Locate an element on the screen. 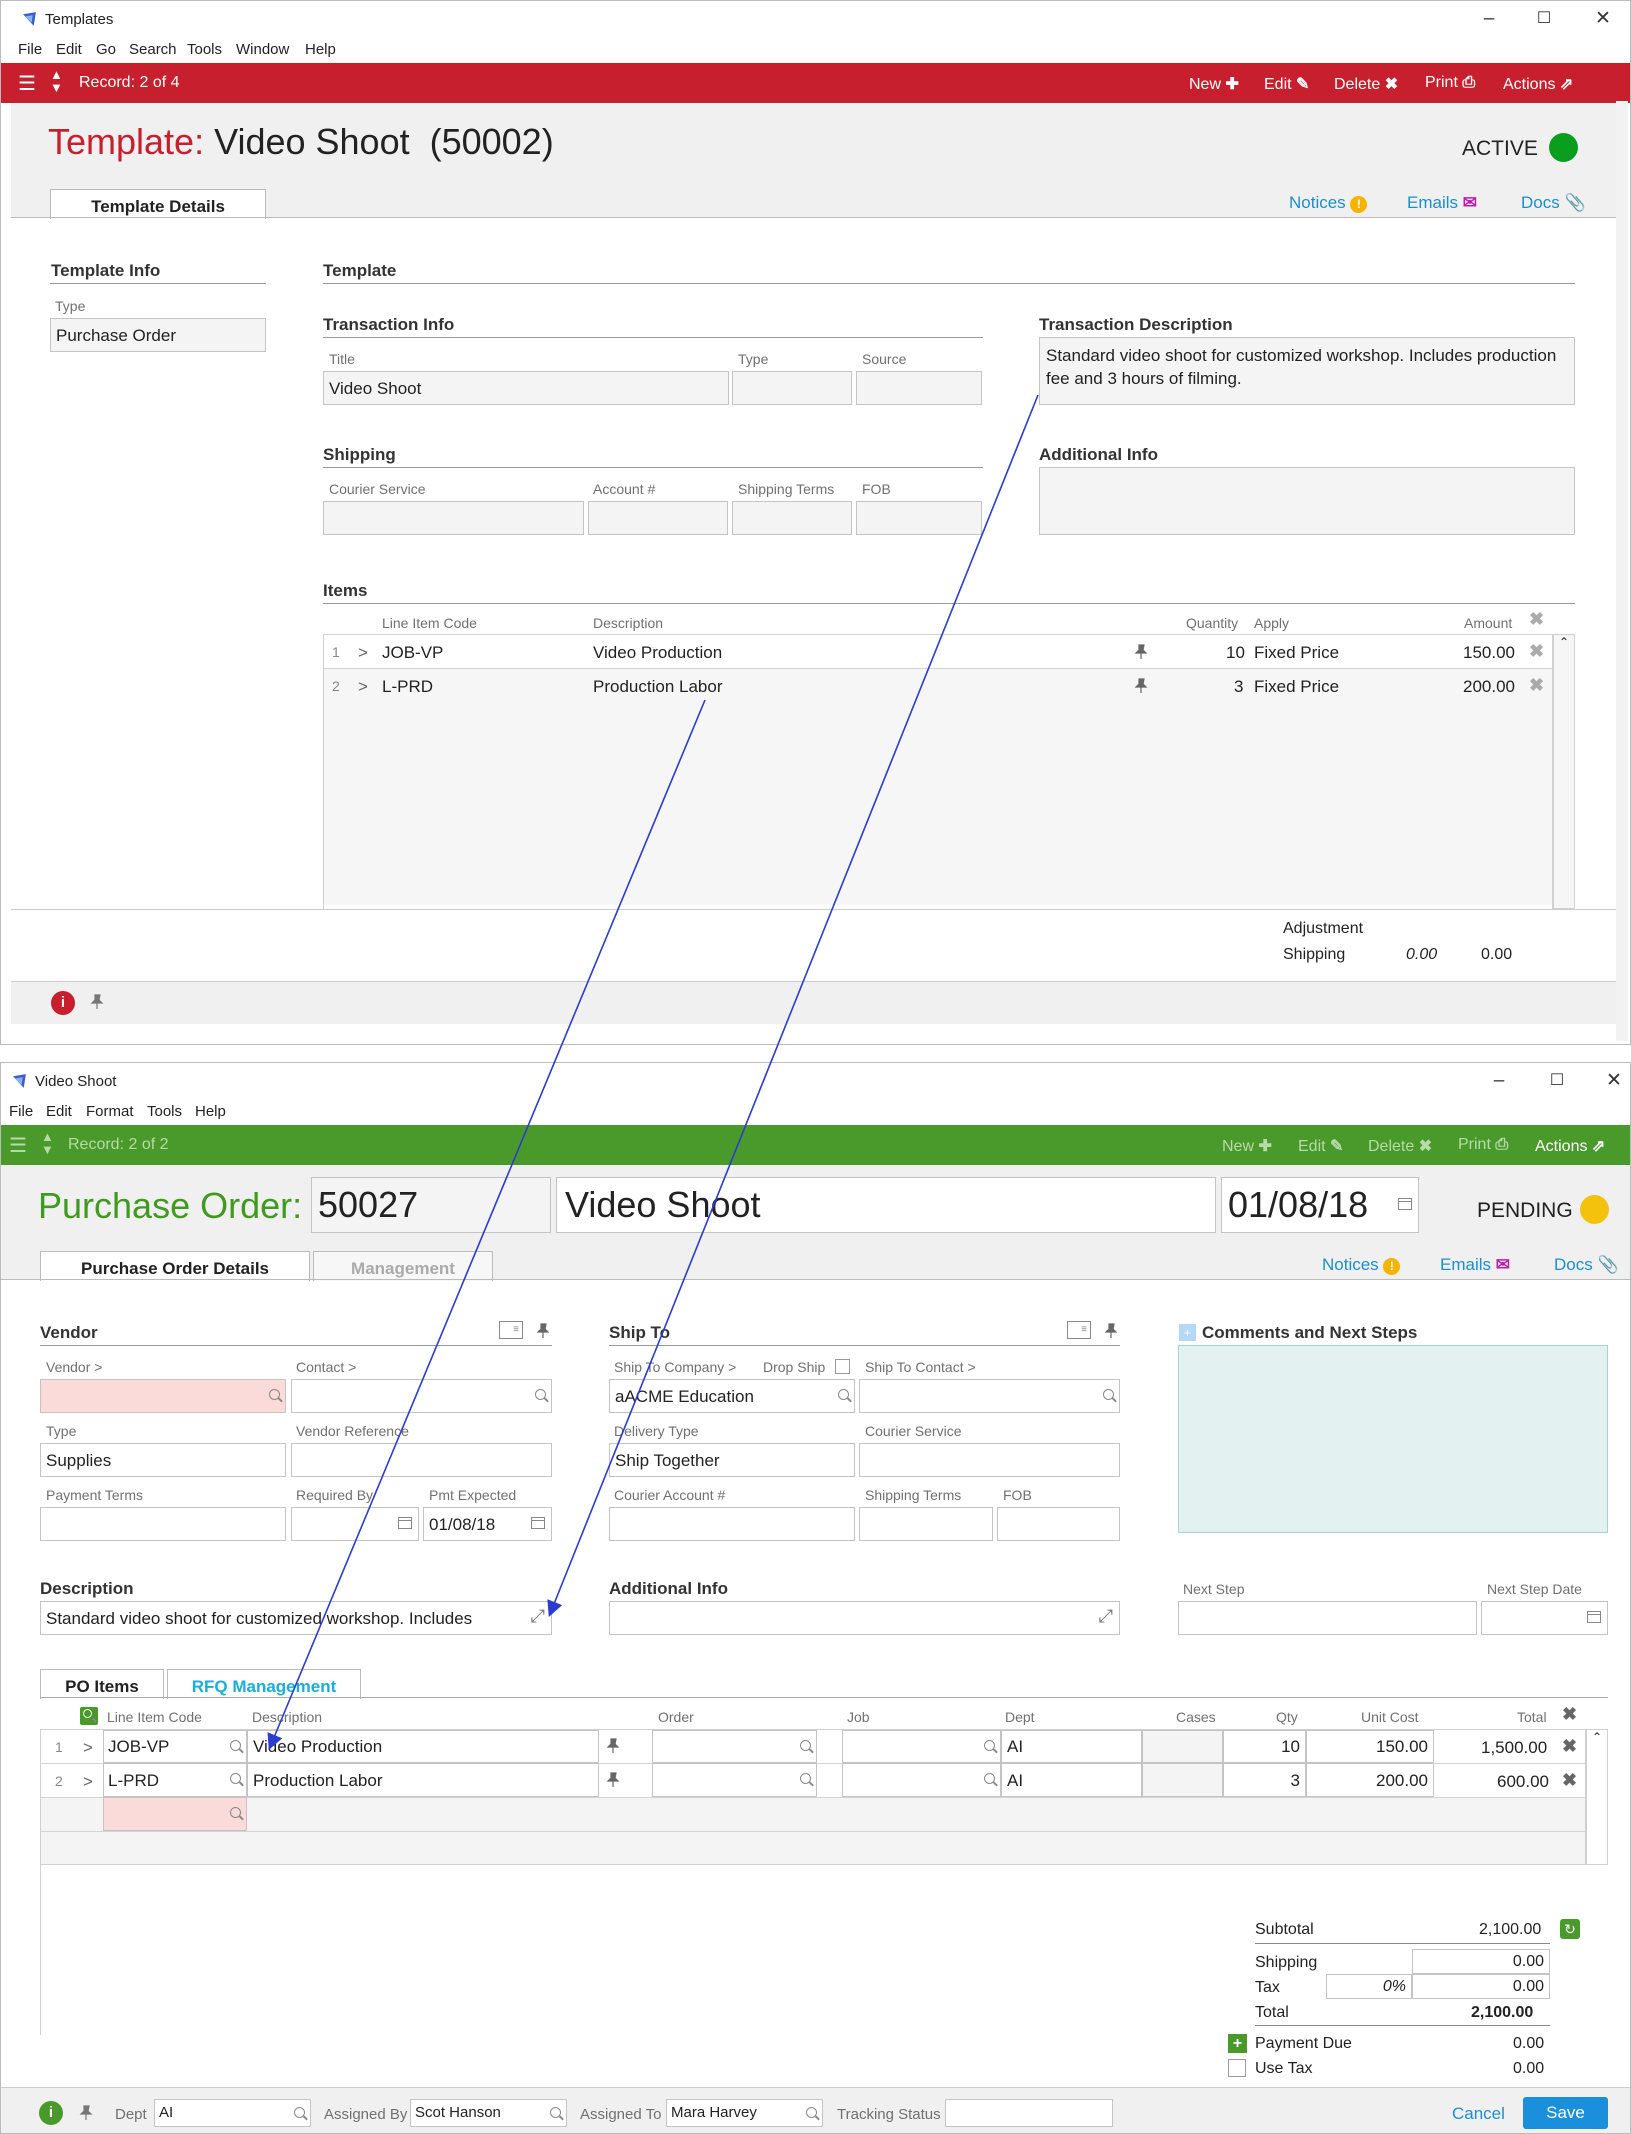 The width and height of the screenshot is (1631, 2134). item-mapping-arrow is located at coordinates (486, 1224).